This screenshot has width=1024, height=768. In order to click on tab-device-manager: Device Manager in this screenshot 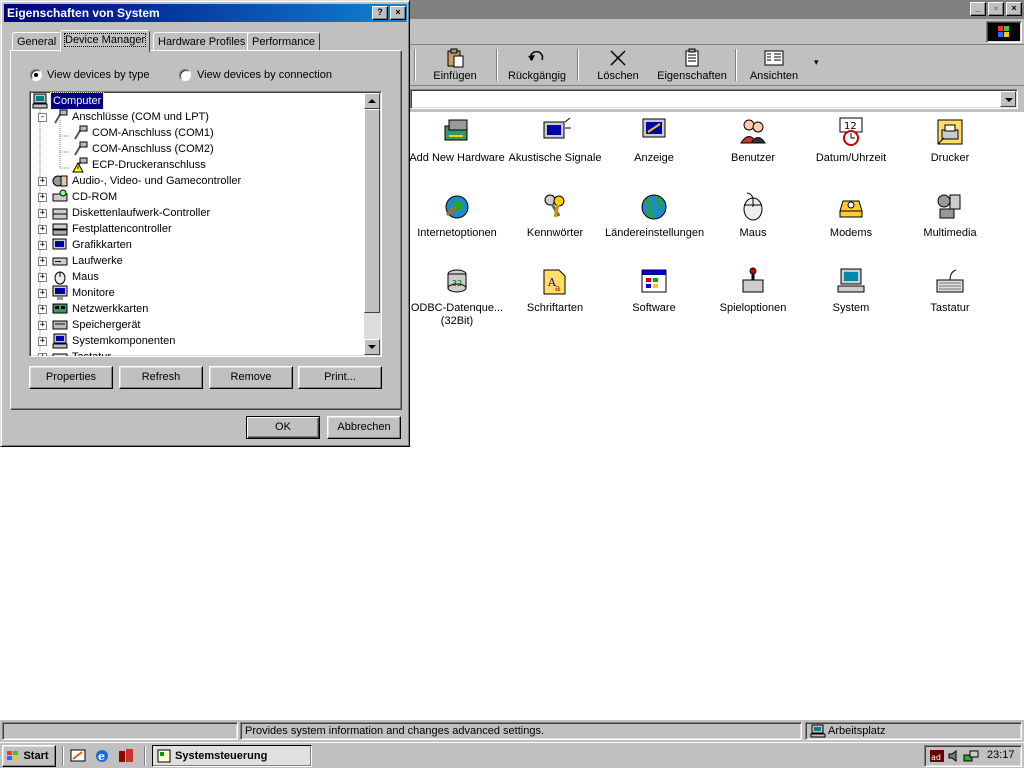, I will do `click(105, 41)`.